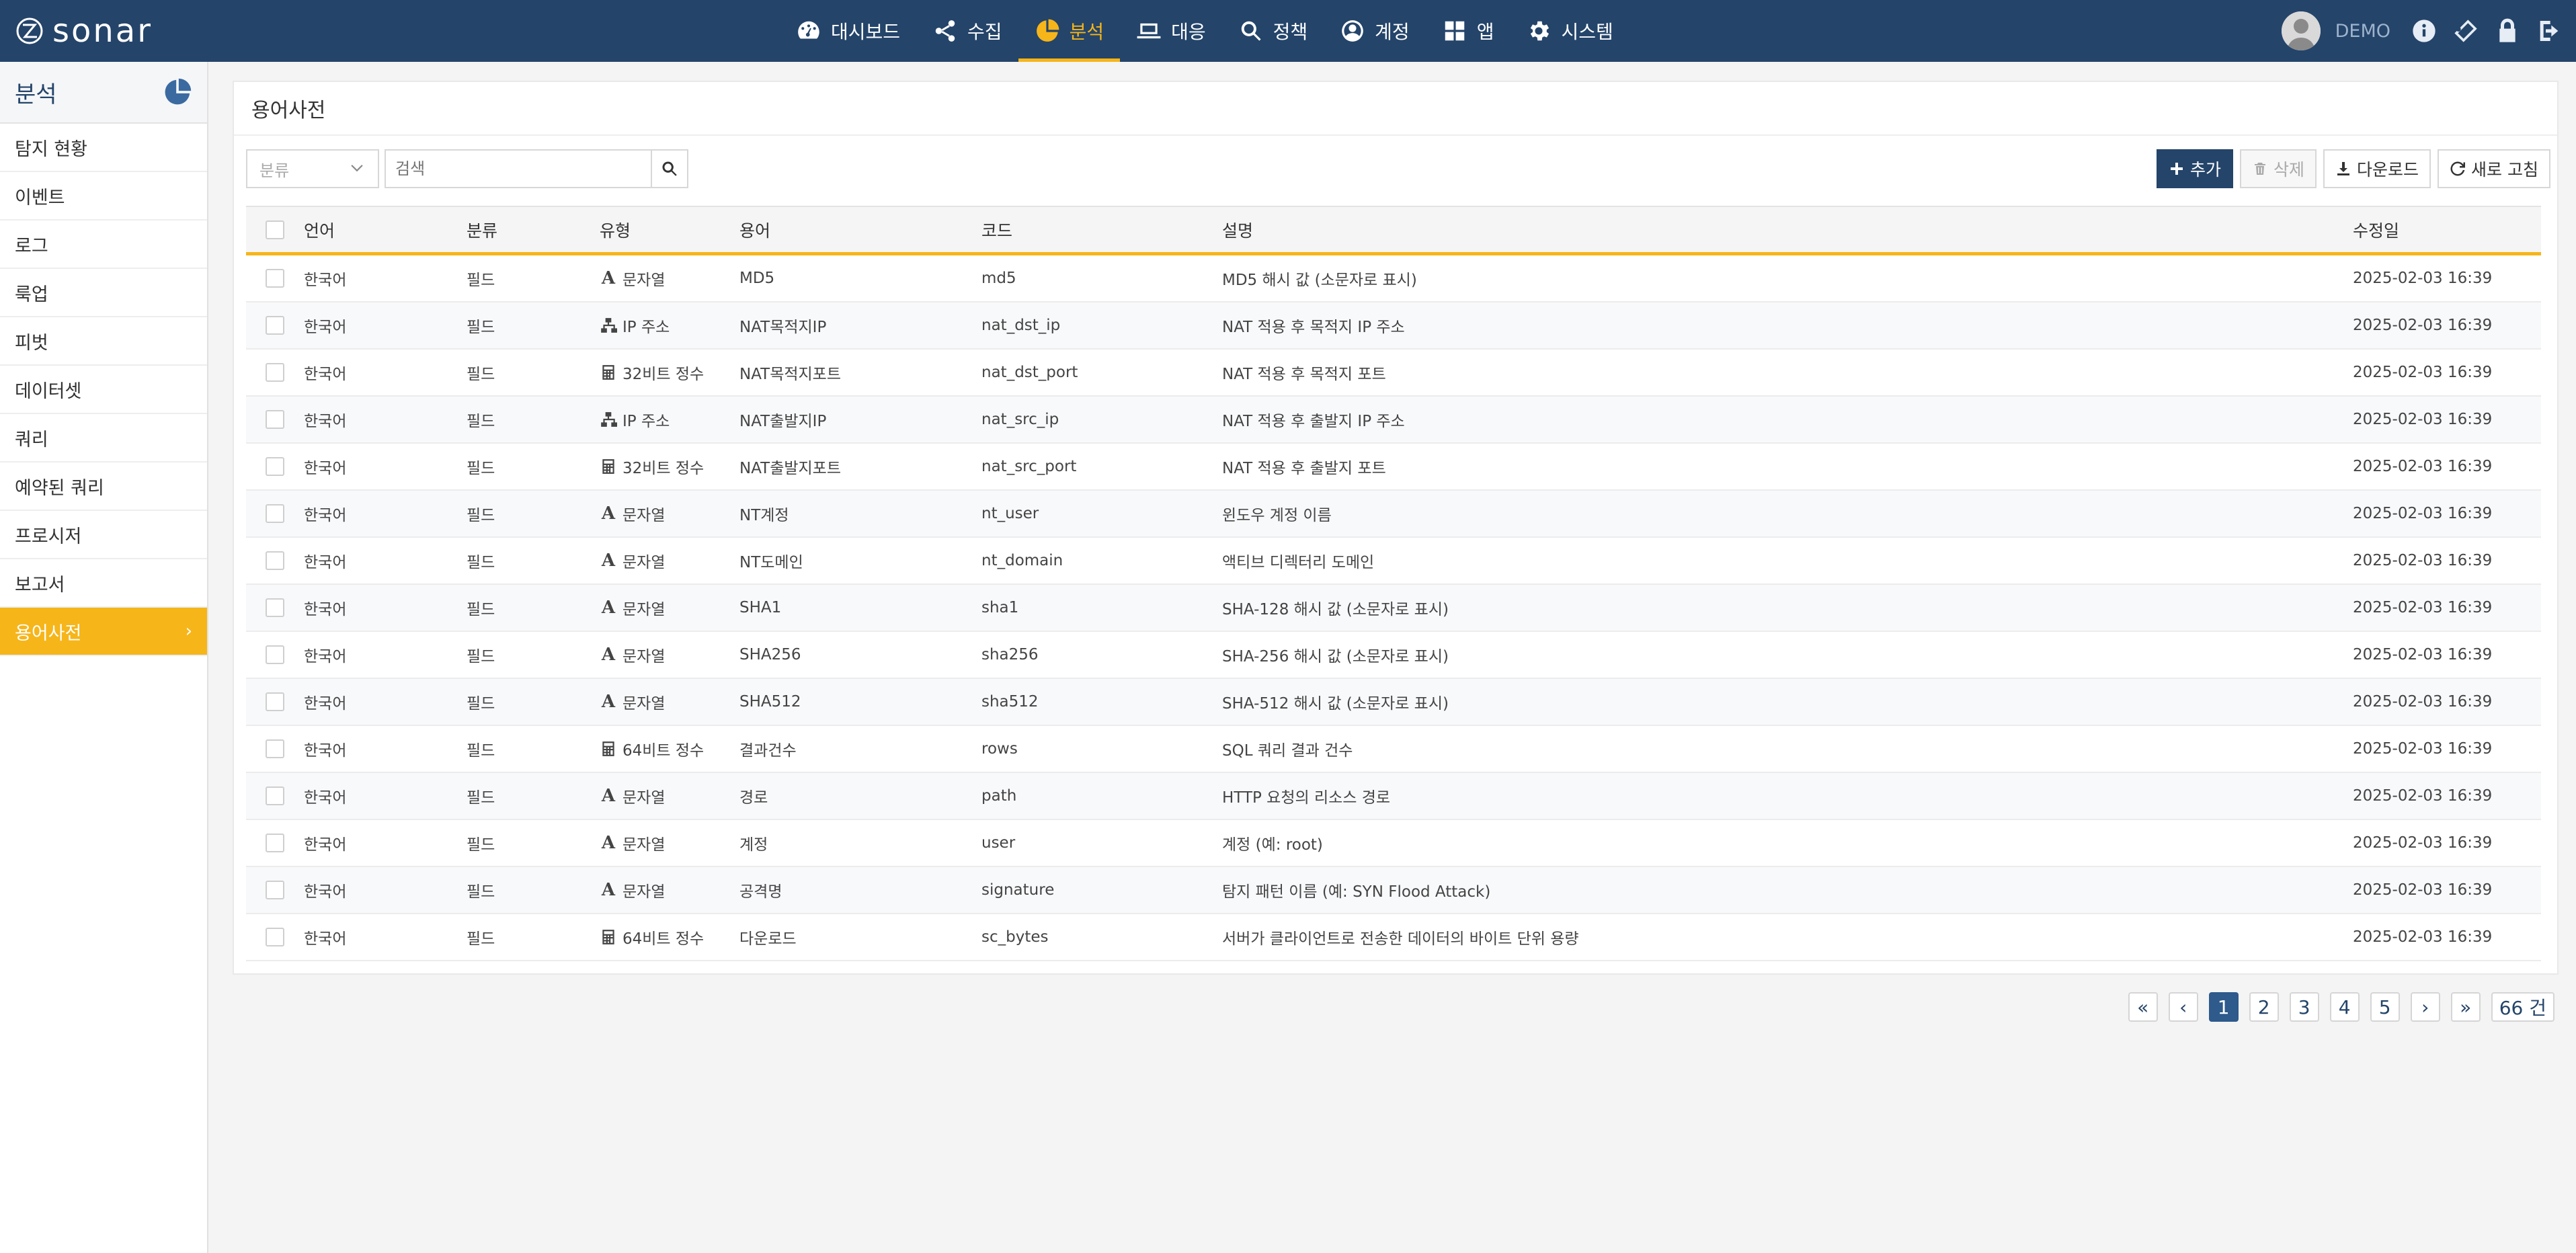  Describe the element at coordinates (312, 168) in the screenshot. I see `category-select: 분류` at that location.